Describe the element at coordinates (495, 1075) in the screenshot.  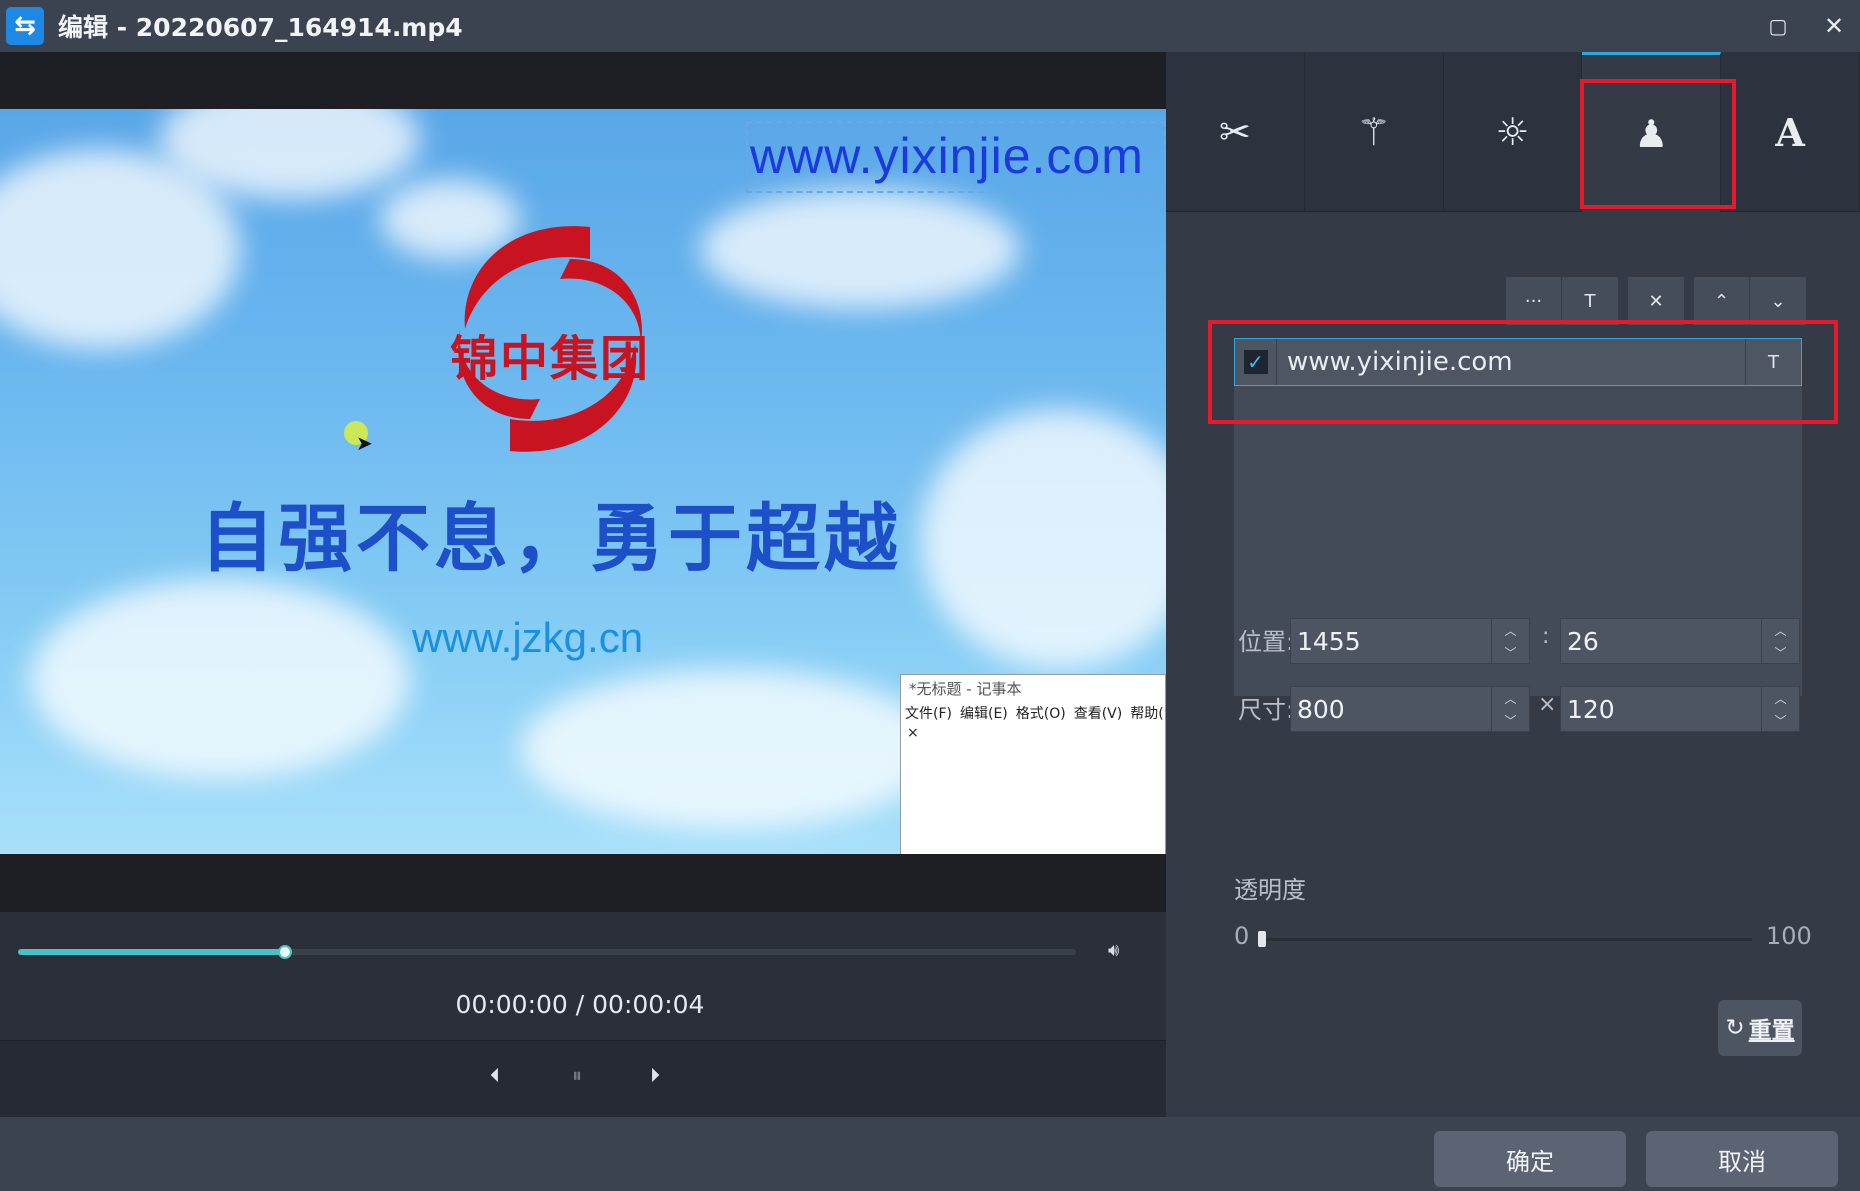
I see `step-back-icon: ⏴︎` at that location.